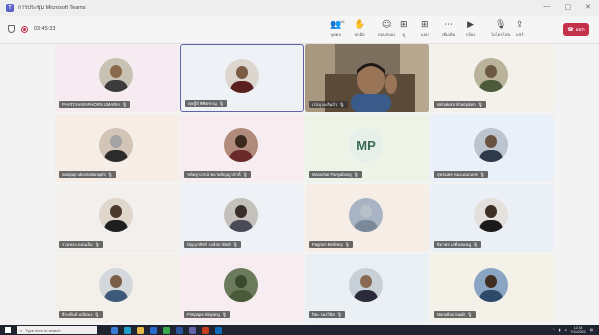 The image size is (599, 335). I want to click on participant-name: sasipap ubonrattanaphi, so click(84, 174).